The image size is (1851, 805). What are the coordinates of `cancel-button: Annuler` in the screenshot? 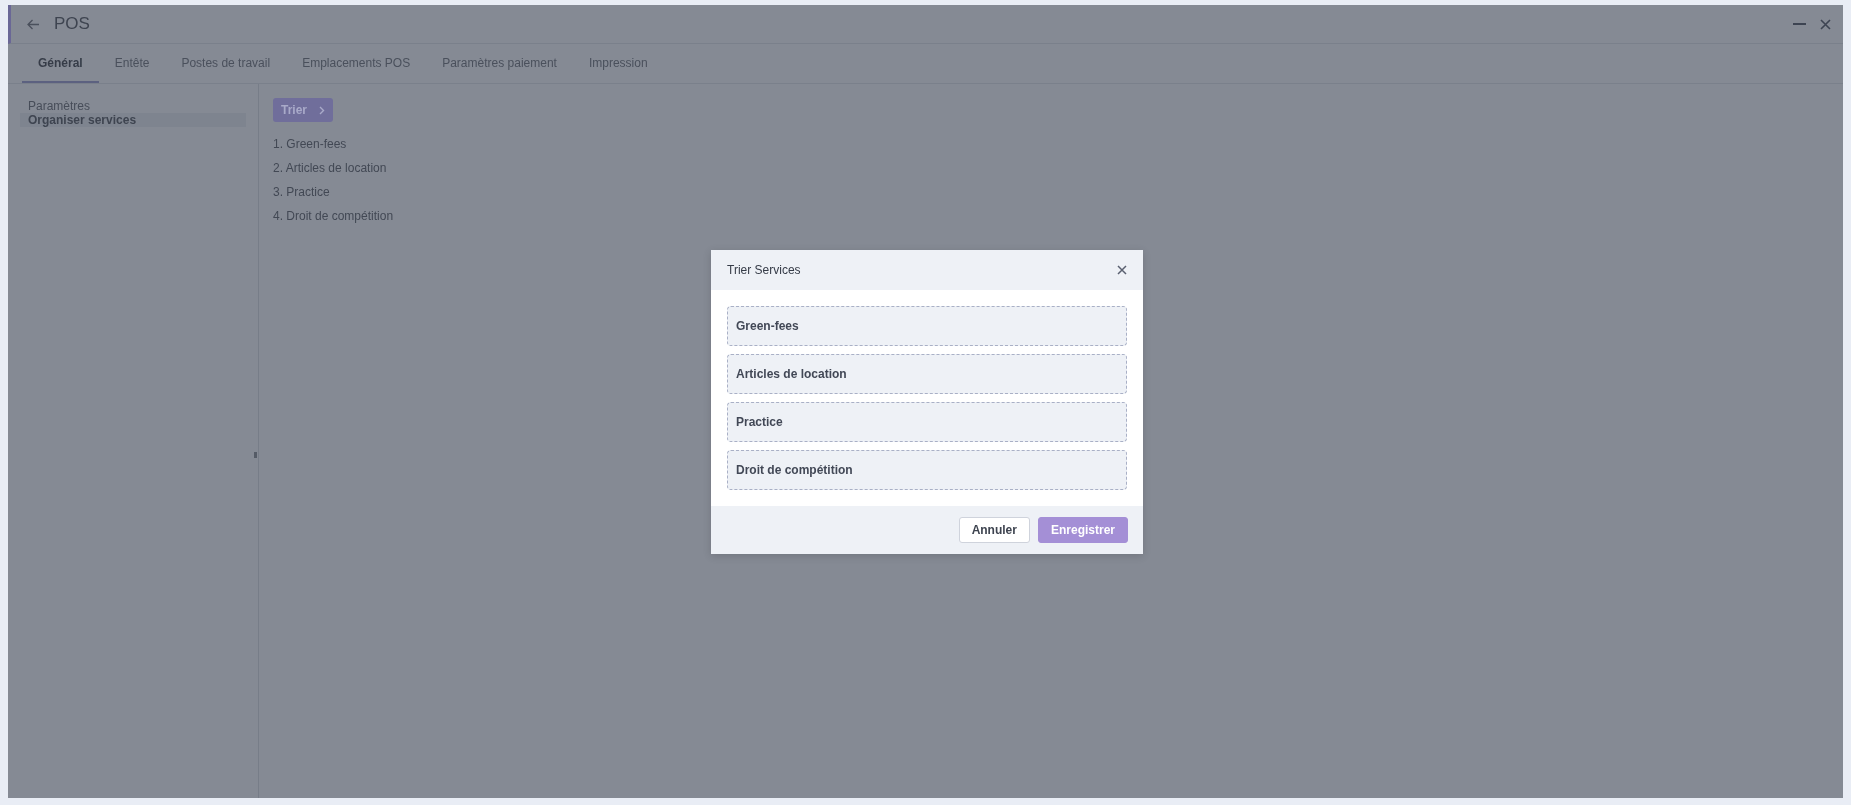 It's located at (994, 530).